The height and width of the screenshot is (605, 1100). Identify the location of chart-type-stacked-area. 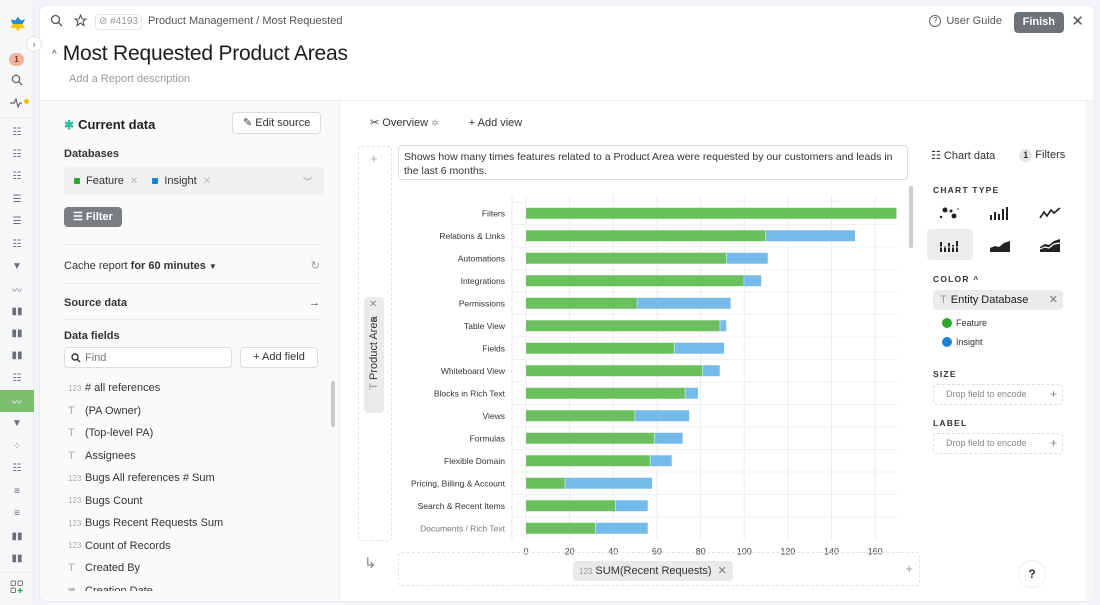
(1050, 244).